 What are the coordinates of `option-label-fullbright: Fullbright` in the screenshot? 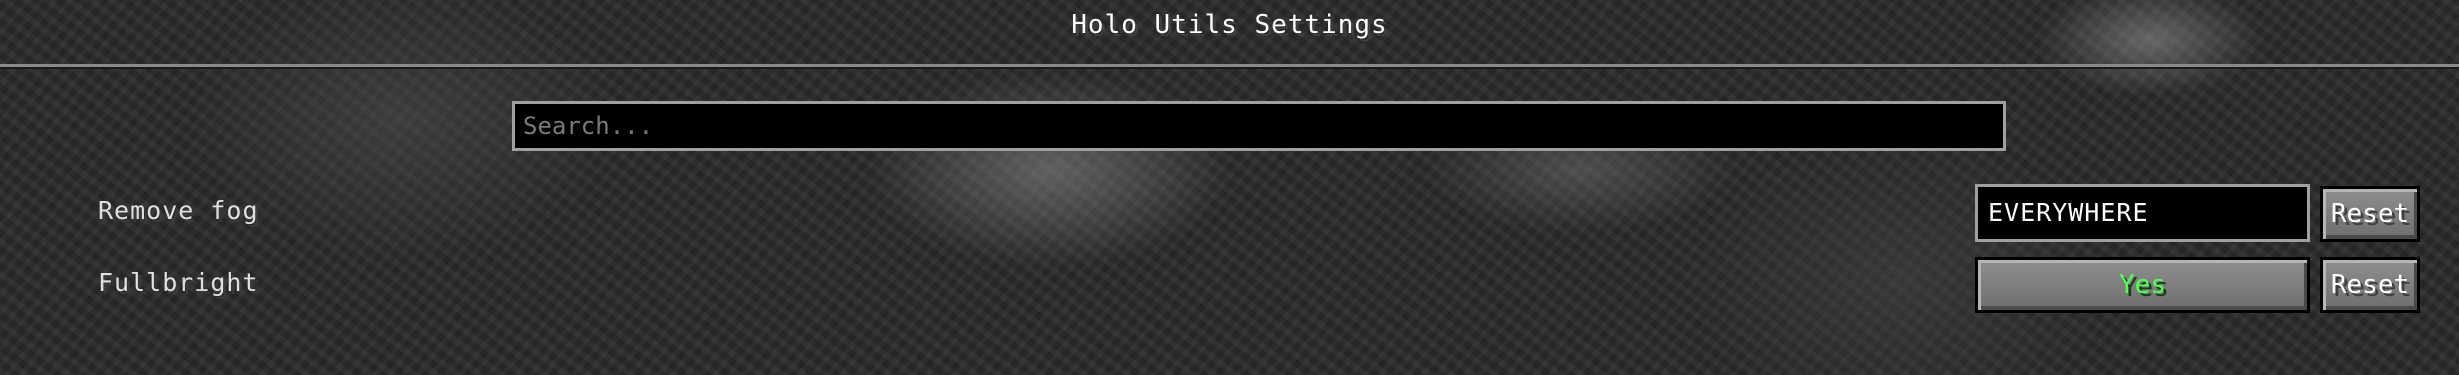 It's located at (178, 282).